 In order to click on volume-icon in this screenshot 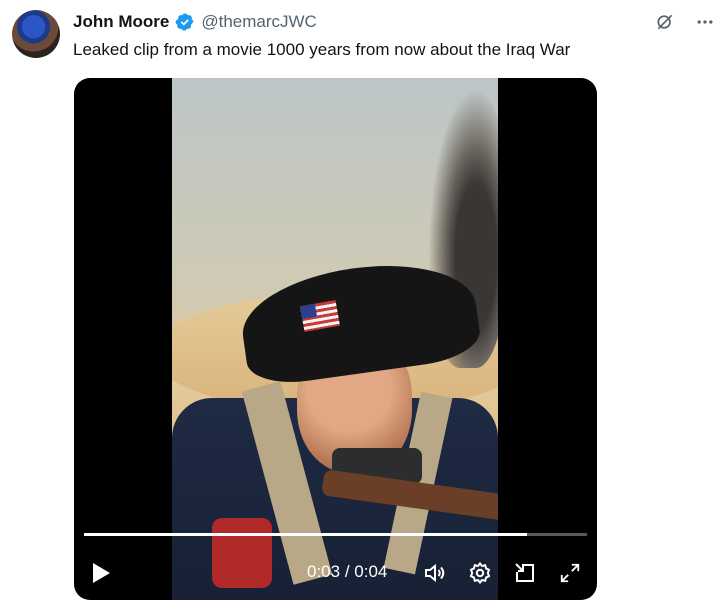, I will do `click(435, 573)`.